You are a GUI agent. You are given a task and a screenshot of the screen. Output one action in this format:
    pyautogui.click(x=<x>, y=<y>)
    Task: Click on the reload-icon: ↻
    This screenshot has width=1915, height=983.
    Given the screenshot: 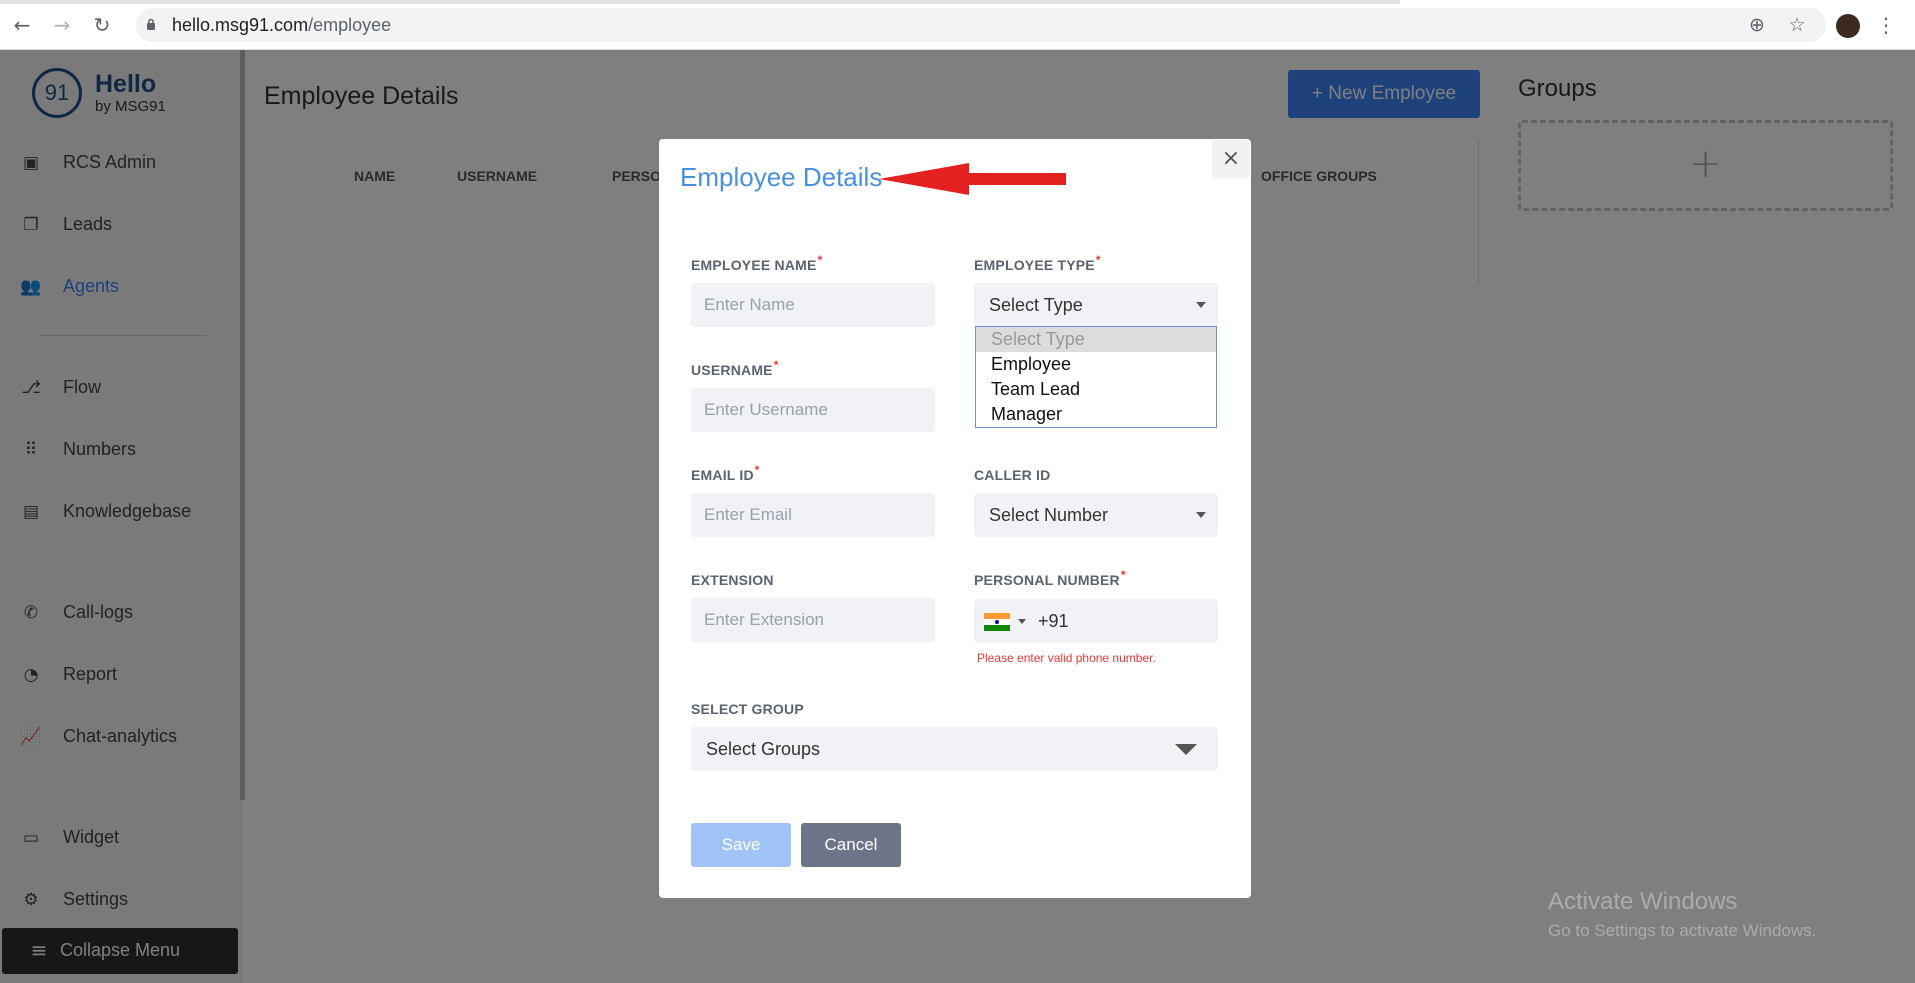 What is the action you would take?
    pyautogui.click(x=102, y=25)
    